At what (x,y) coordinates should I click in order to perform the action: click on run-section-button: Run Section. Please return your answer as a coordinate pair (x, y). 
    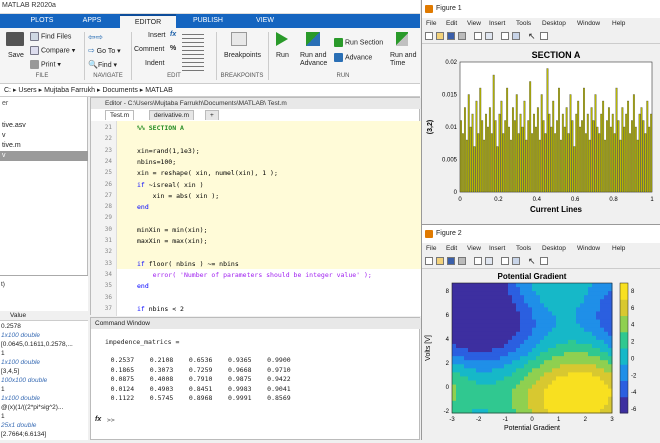
    Looking at the image, I should click on (358, 42).